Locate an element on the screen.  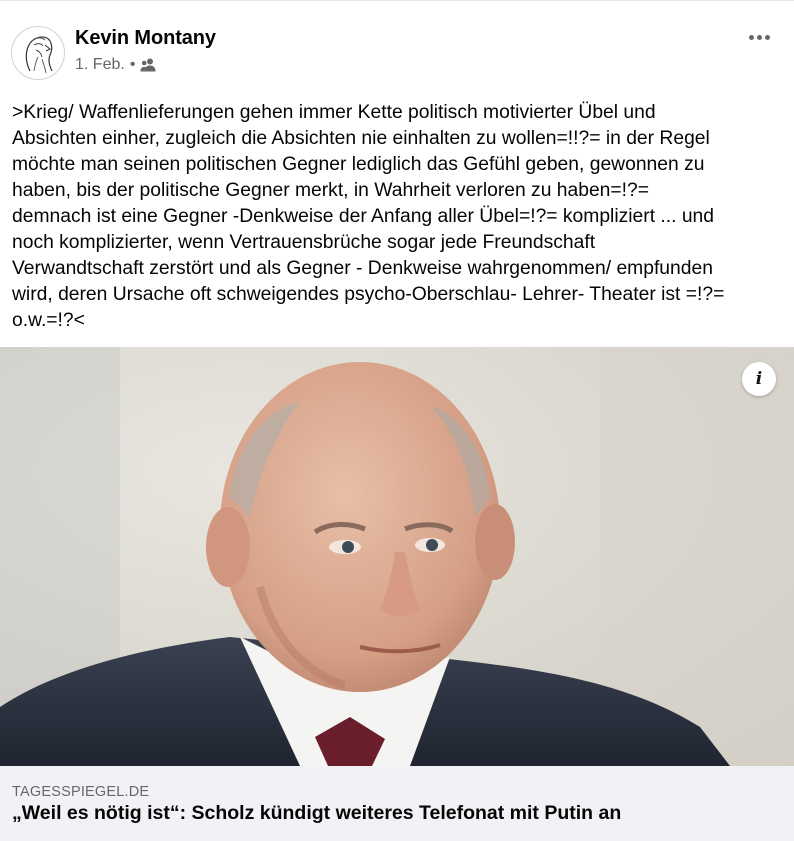
post-date: 1. Feb. is located at coordinates (100, 65).